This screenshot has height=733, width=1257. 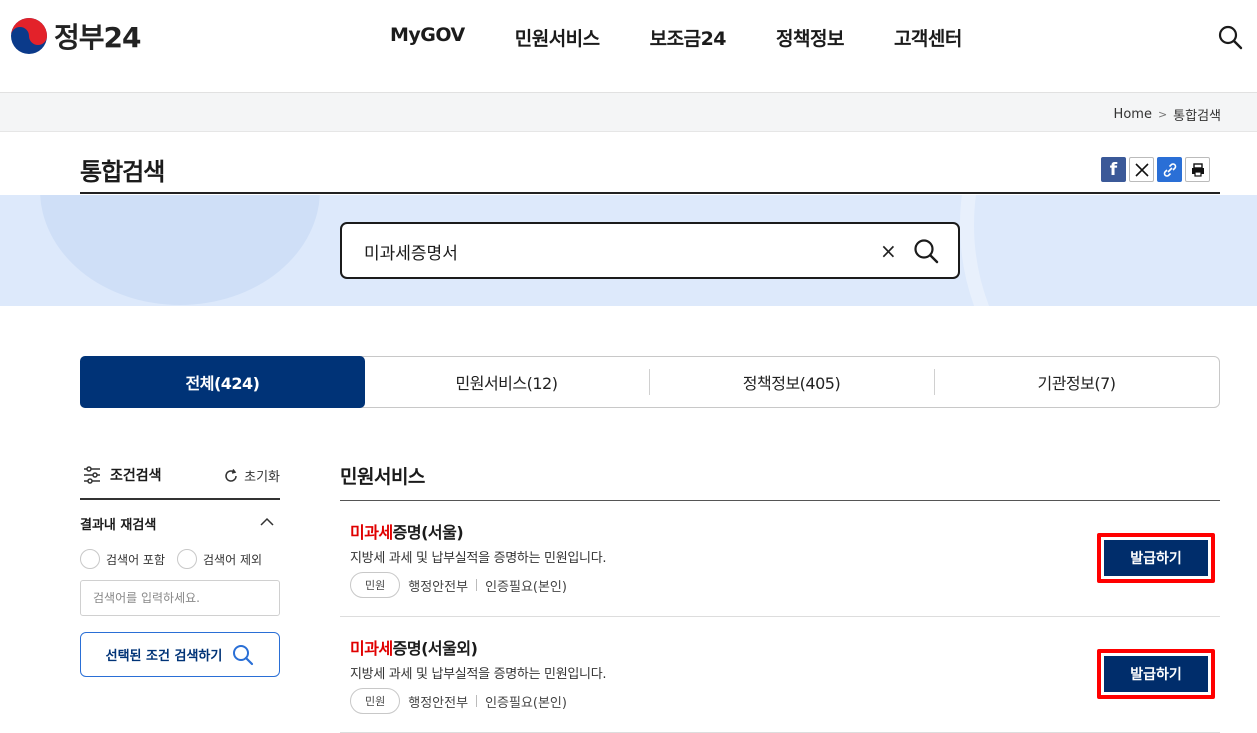 What do you see at coordinates (688, 37) in the screenshot?
I see `nav-subsidy24: 보조금24` at bounding box center [688, 37].